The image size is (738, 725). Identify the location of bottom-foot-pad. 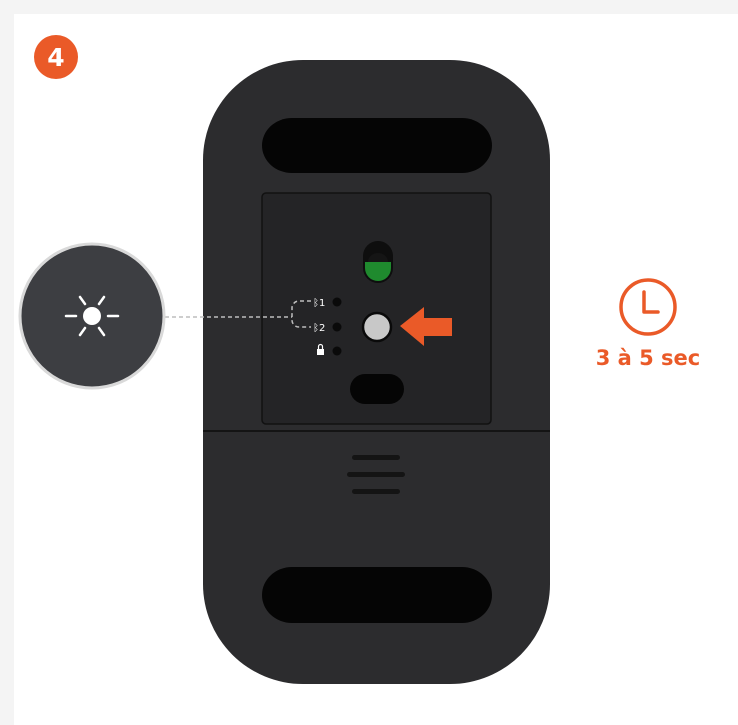
(377, 595).